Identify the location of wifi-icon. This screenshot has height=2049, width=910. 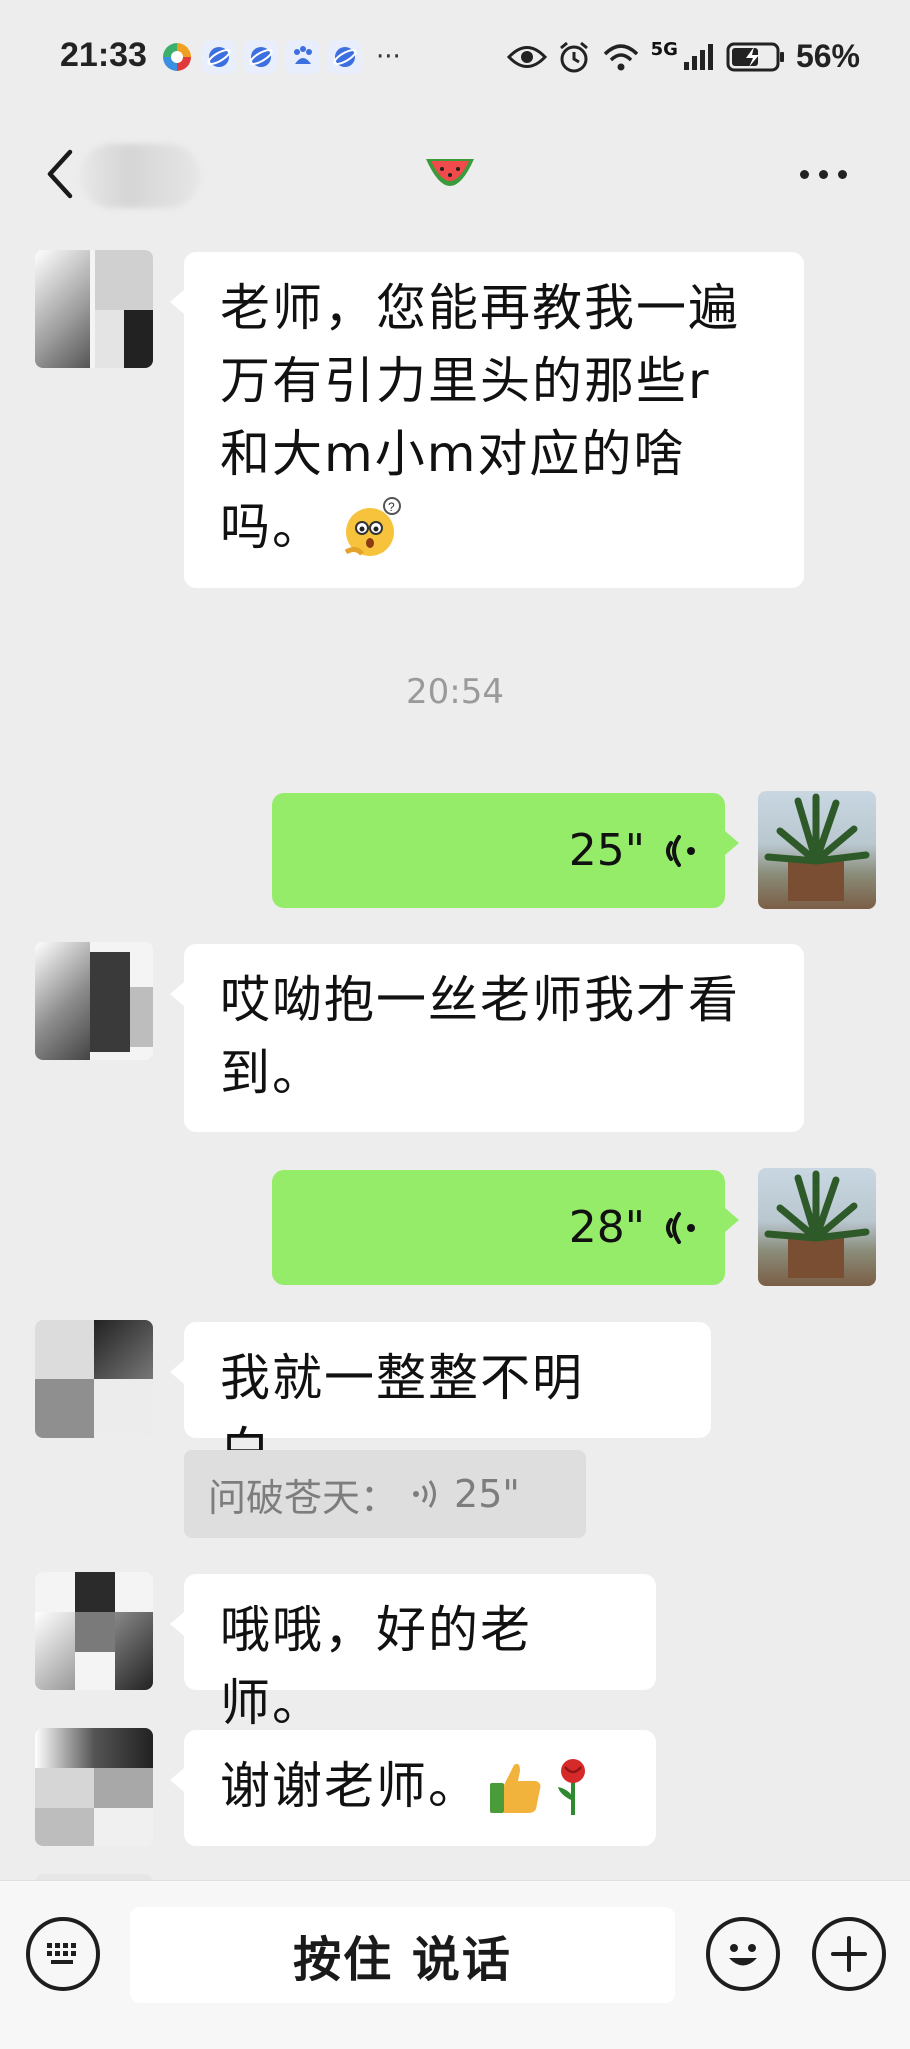
(620, 56).